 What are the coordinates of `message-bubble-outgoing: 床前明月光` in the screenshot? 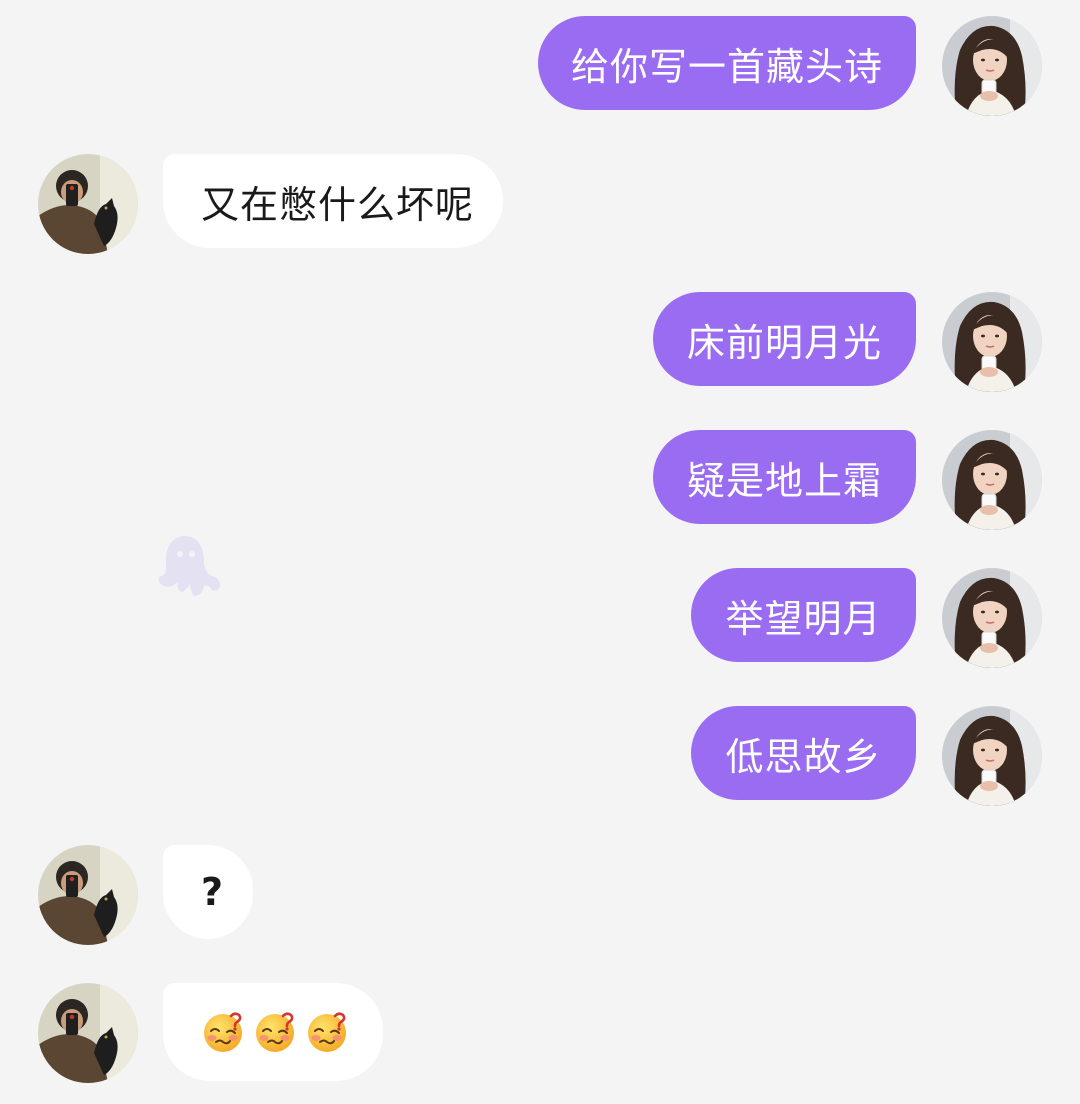 It's located at (784, 339).